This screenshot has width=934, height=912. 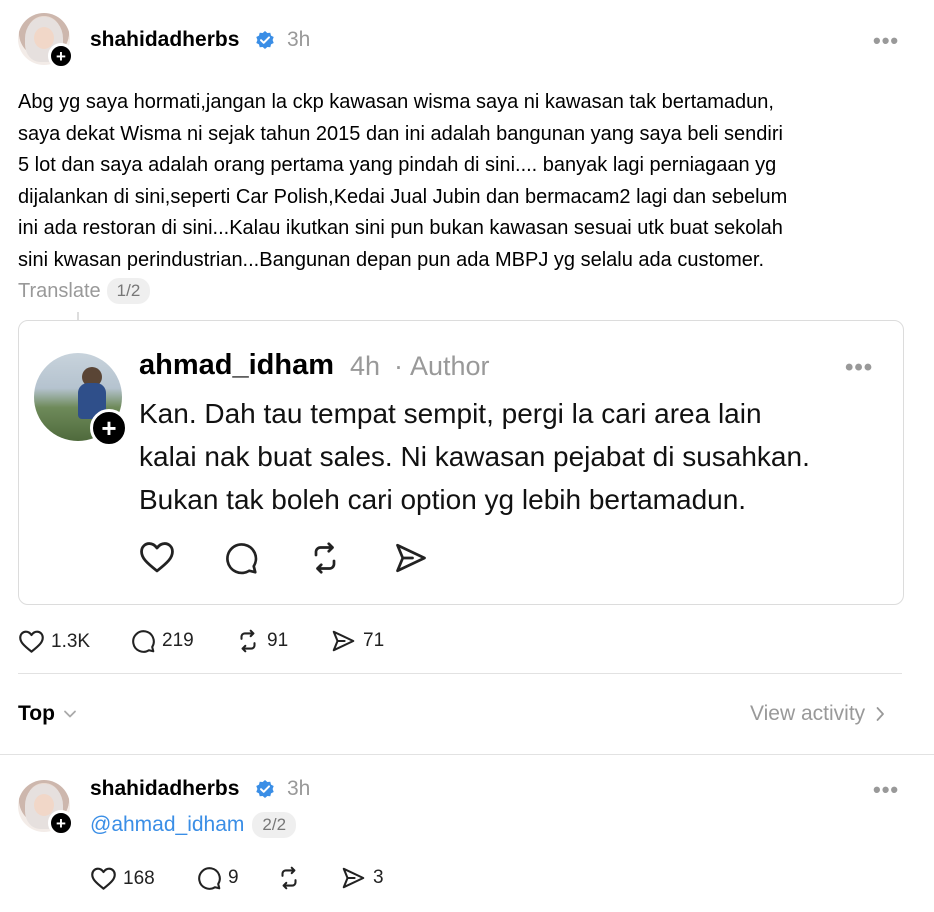 I want to click on reply-button: 9, so click(x=217, y=878).